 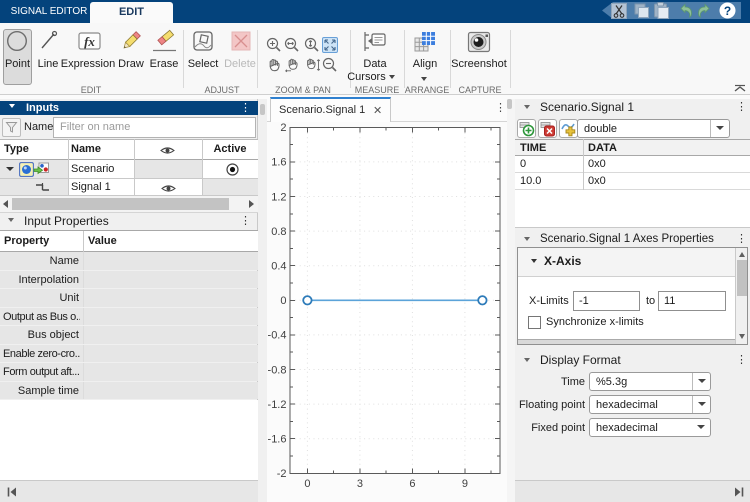 What do you see at coordinates (277, 440) in the screenshot?
I see `svg-text: -1.6` at bounding box center [277, 440].